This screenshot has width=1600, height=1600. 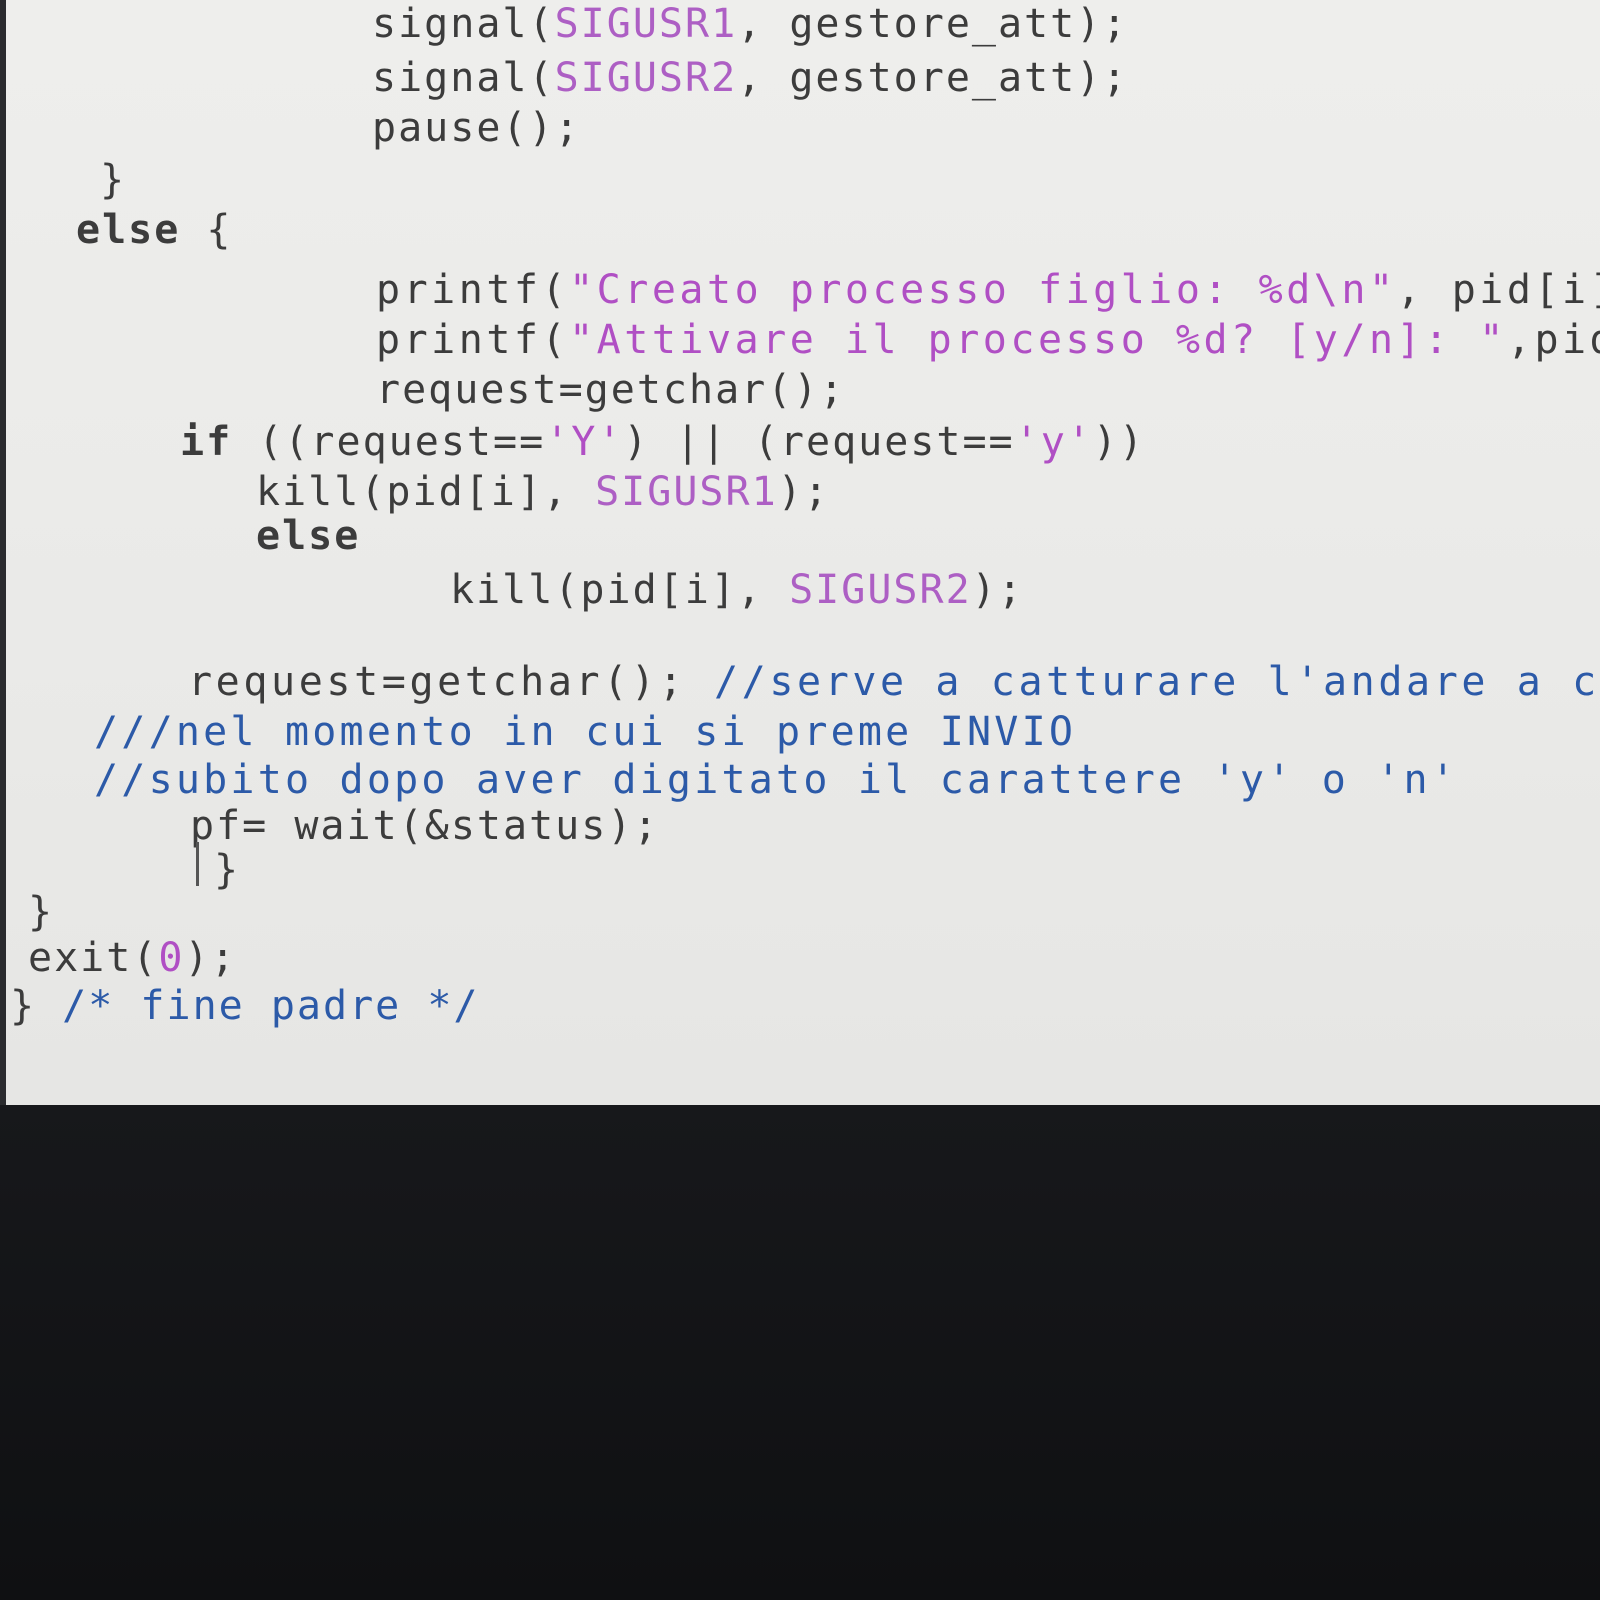 I want to click on comment-token: ///nel momento in cui si preme INVIO, so click(x=585, y=732).